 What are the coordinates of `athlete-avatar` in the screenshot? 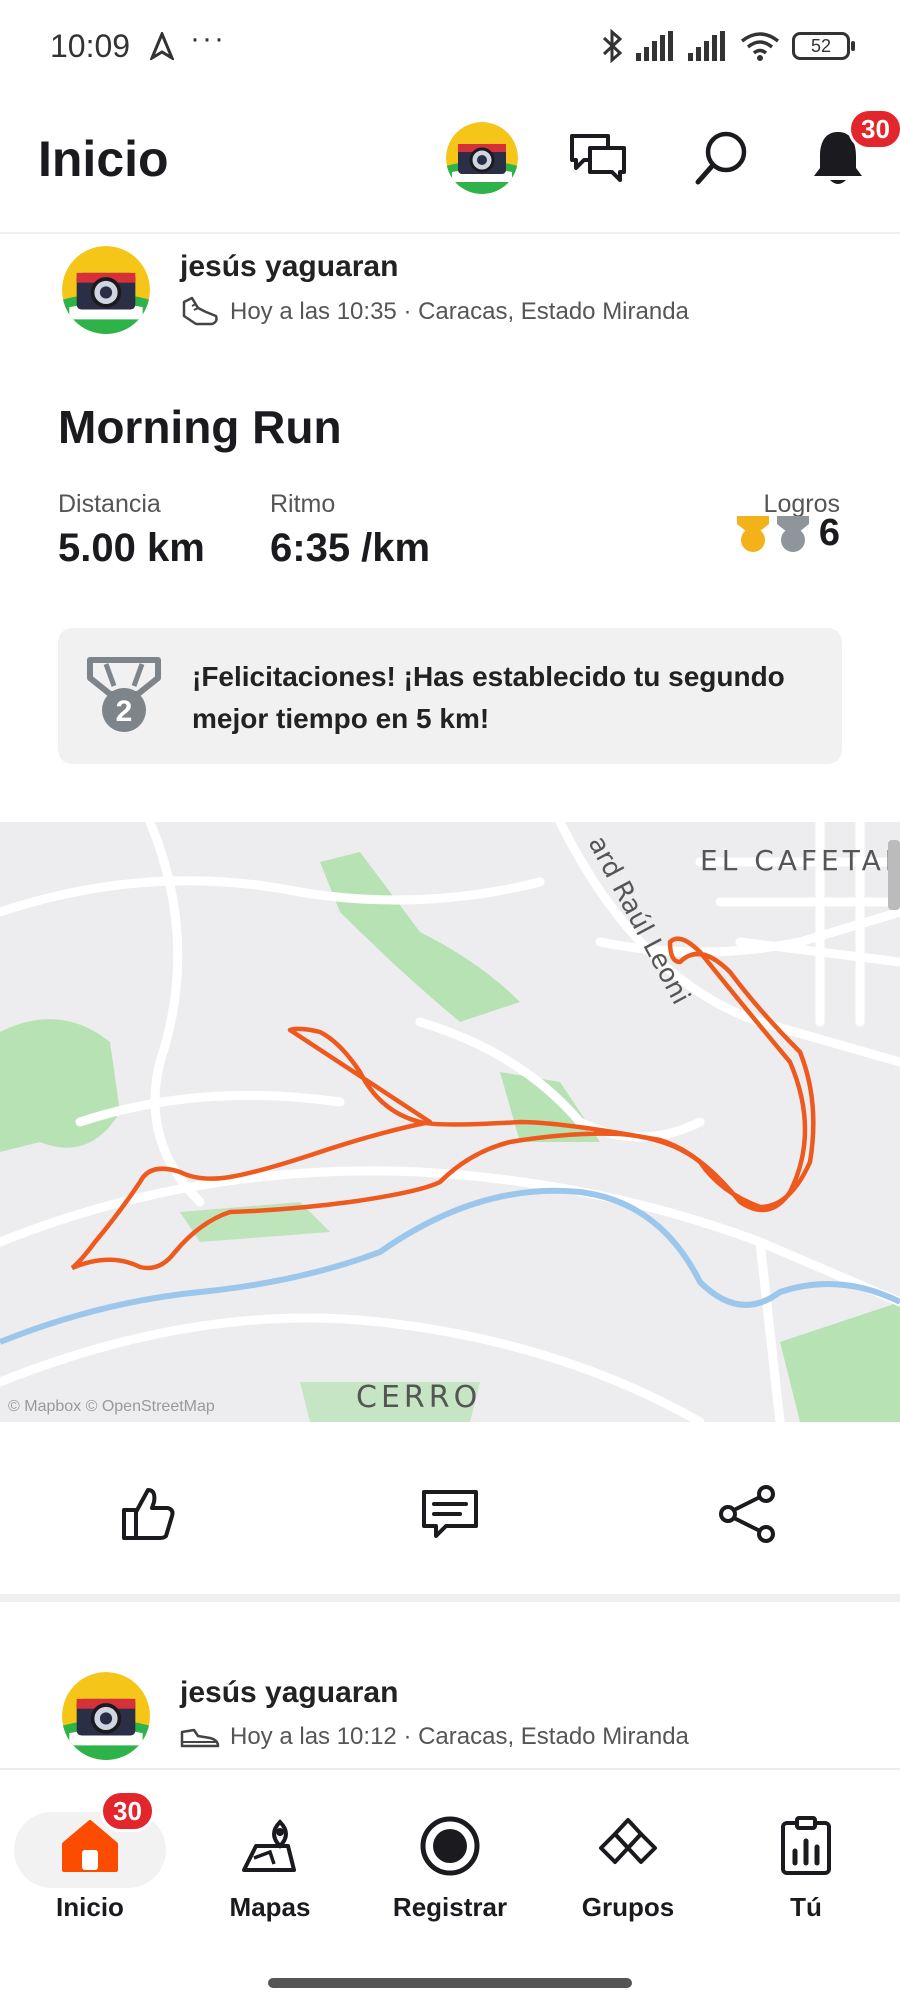 It's located at (106, 290).